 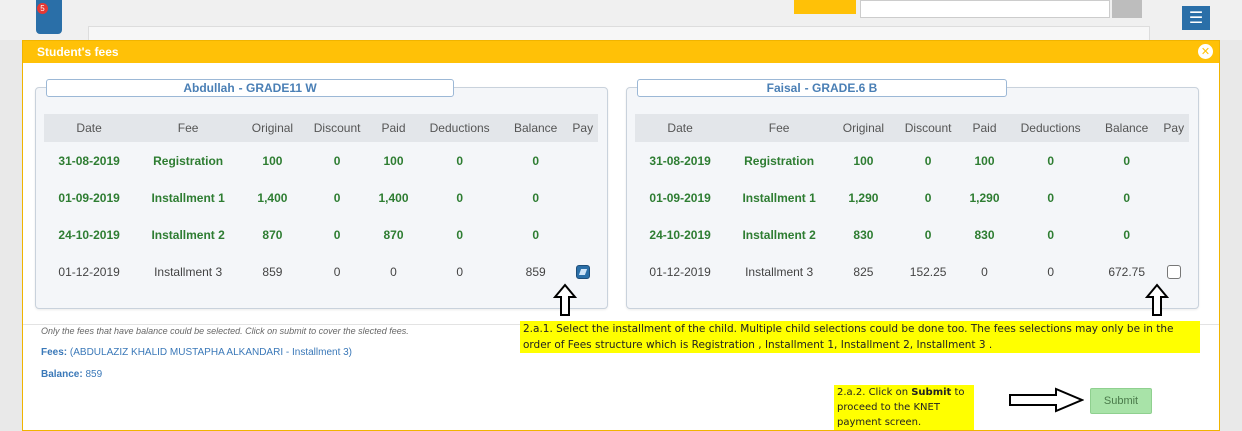 What do you see at coordinates (783, 88) in the screenshot?
I see `child-name: Faisal` at bounding box center [783, 88].